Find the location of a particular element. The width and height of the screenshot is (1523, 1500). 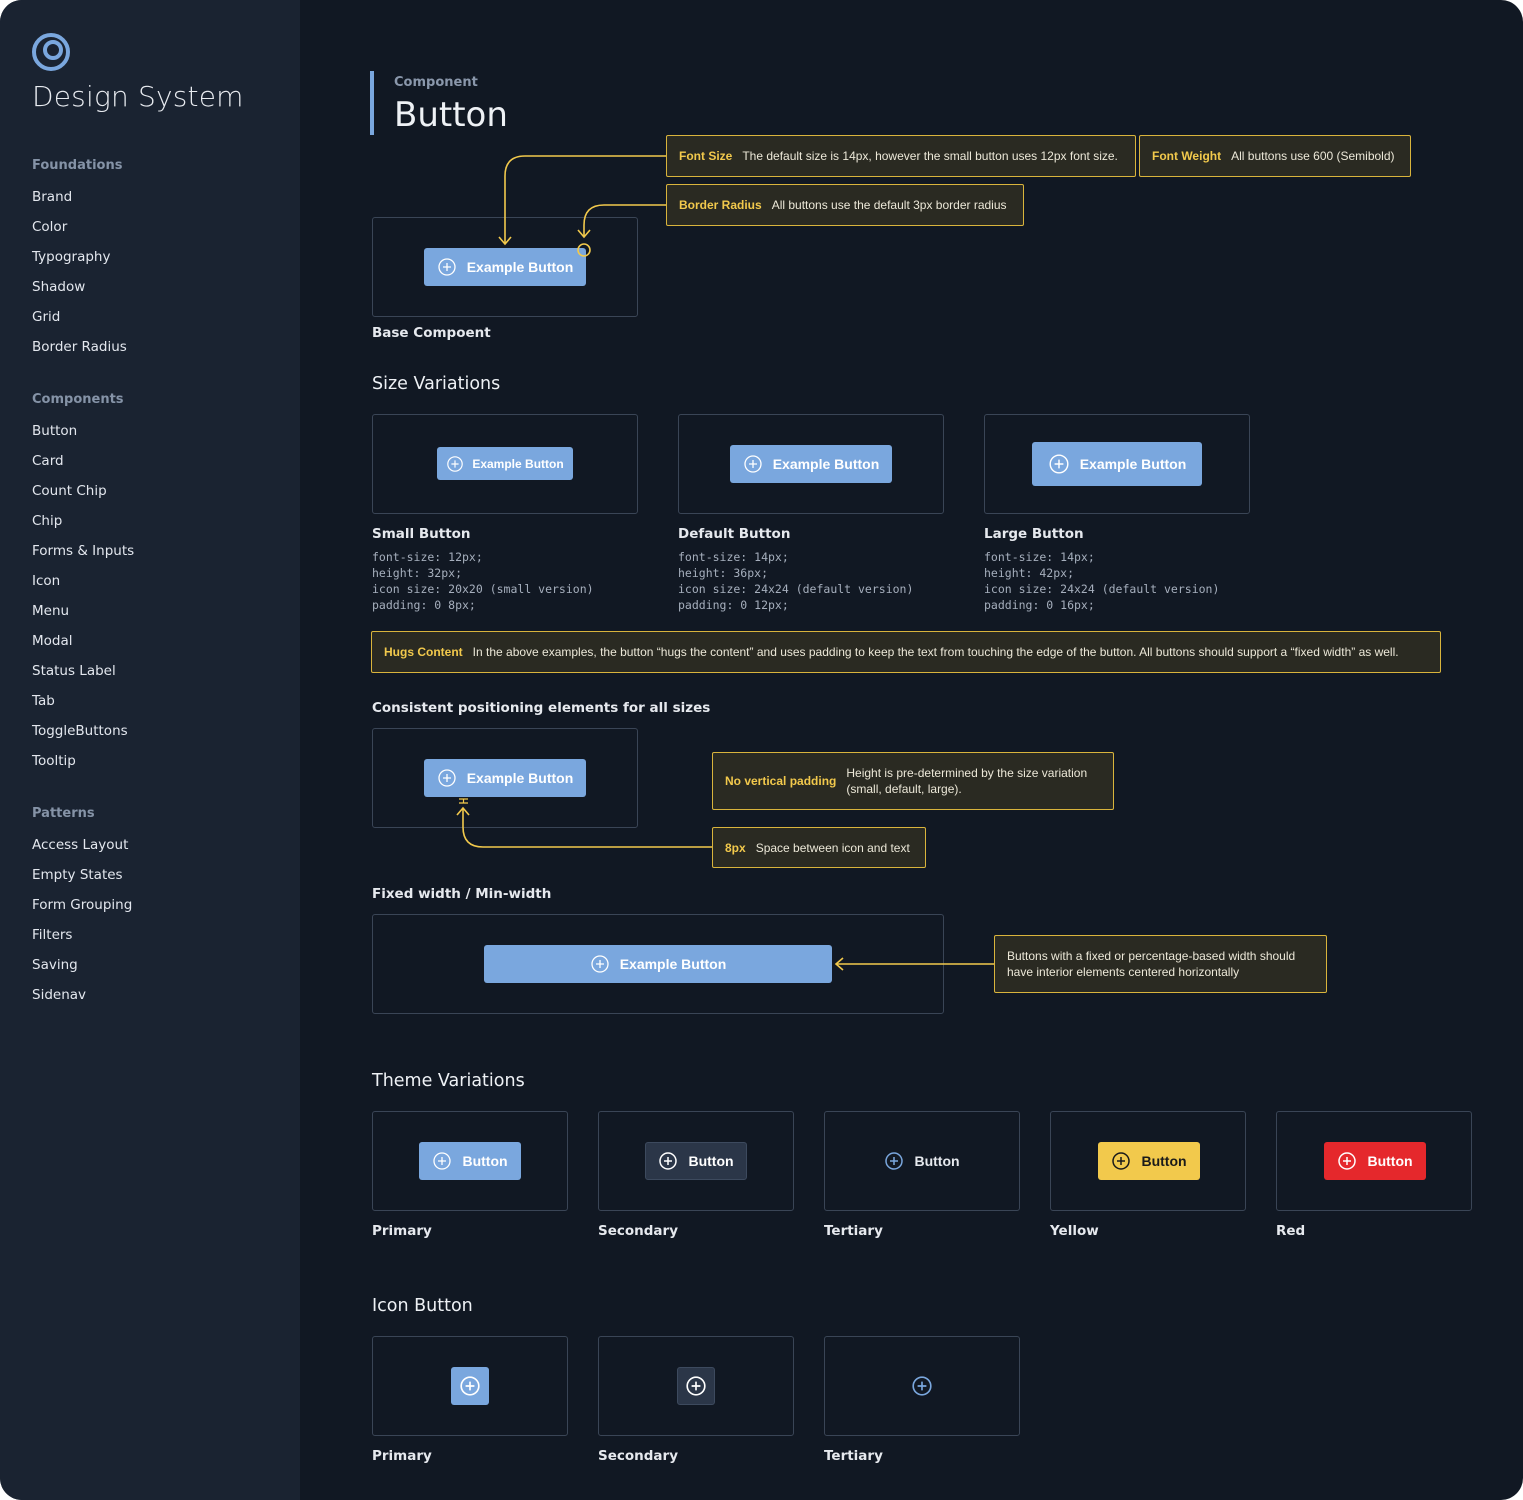

logo-icon is located at coordinates (51, 52).